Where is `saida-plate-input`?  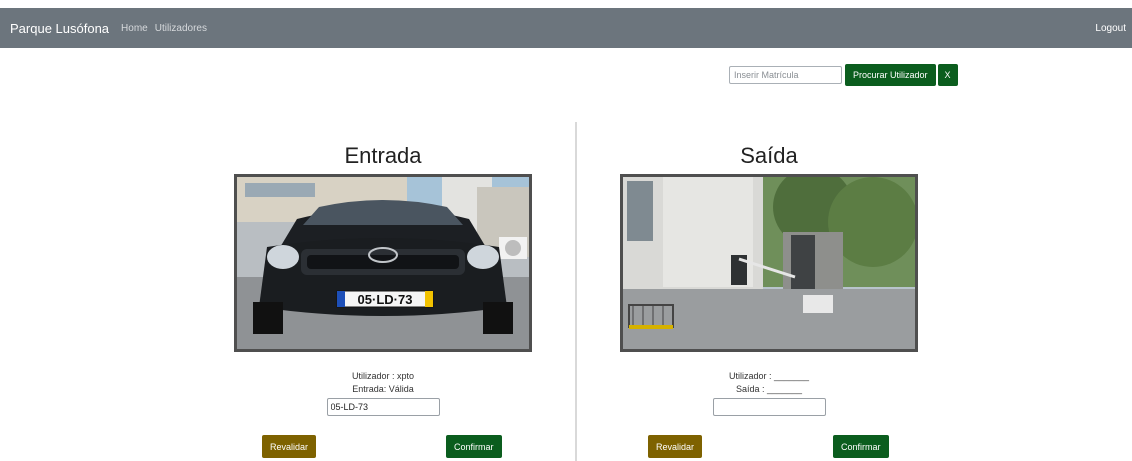
saida-plate-input is located at coordinates (769, 407).